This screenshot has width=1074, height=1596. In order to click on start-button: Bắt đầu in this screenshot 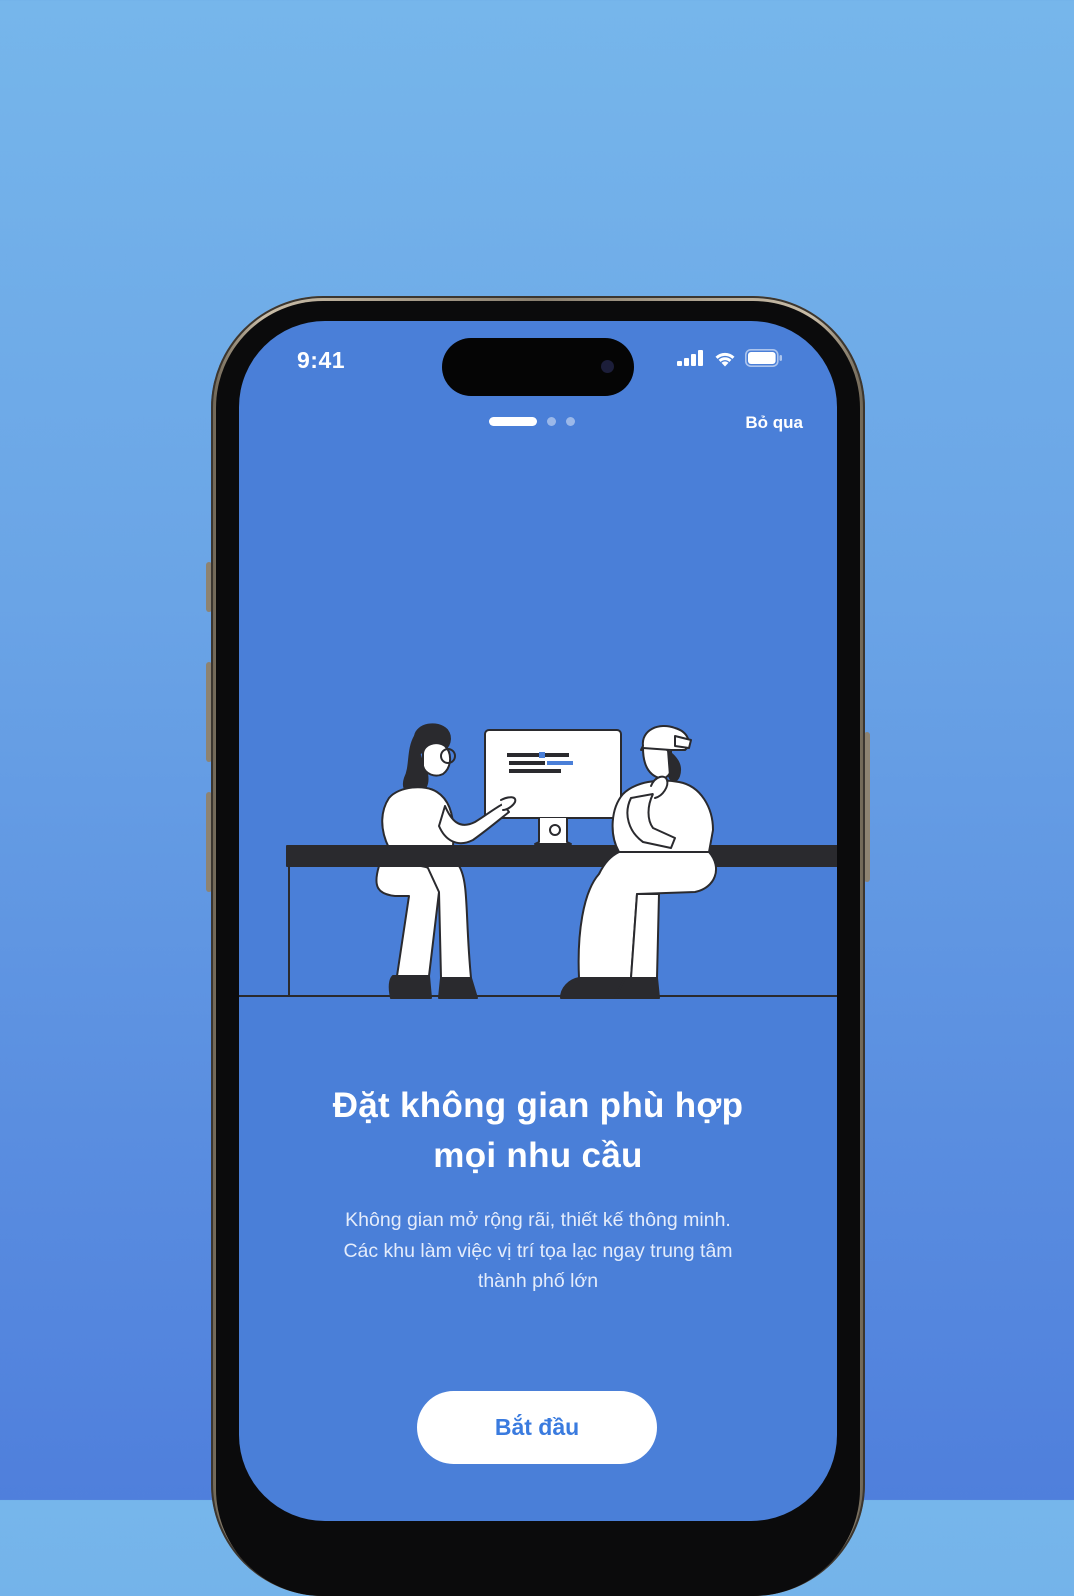, I will do `click(537, 1427)`.